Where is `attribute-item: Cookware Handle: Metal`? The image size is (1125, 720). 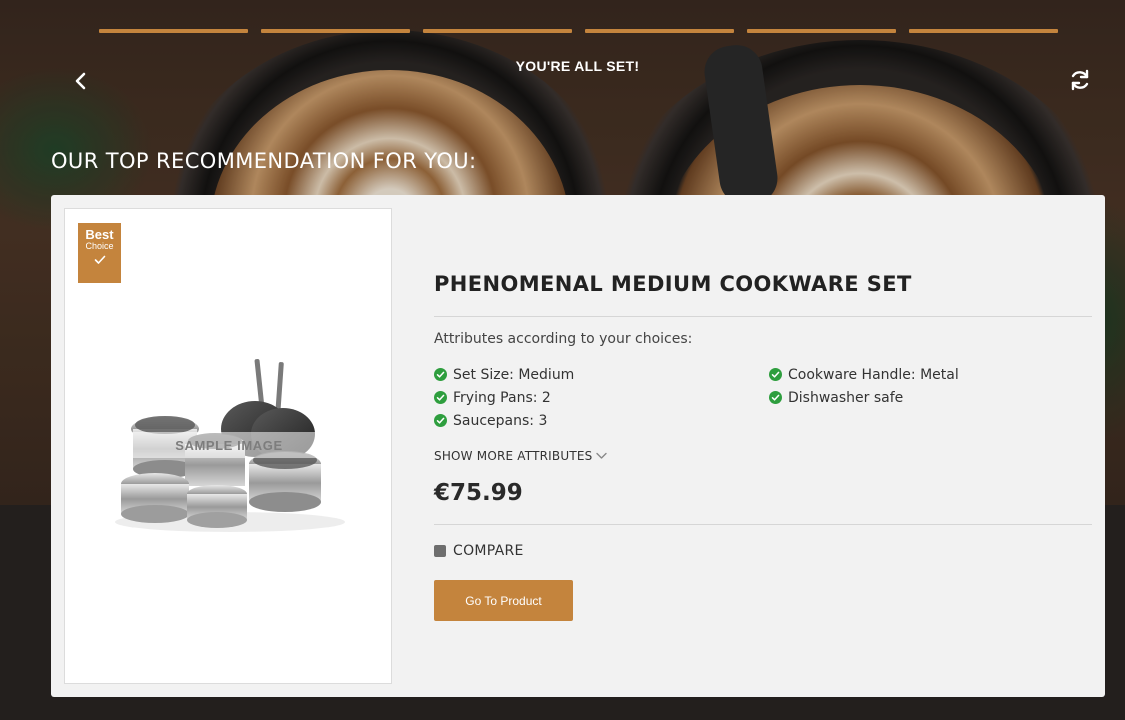
attribute-item: Cookware Handle: Metal is located at coordinates (864, 374).